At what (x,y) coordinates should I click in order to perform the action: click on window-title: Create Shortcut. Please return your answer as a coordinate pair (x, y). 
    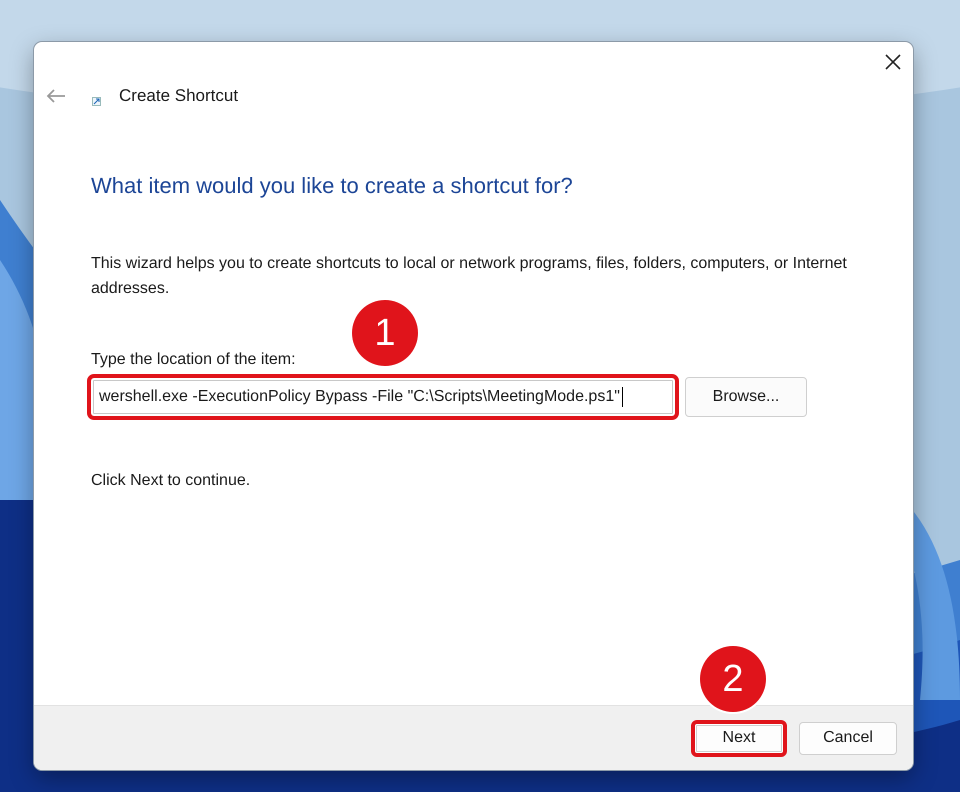
    Looking at the image, I should click on (178, 96).